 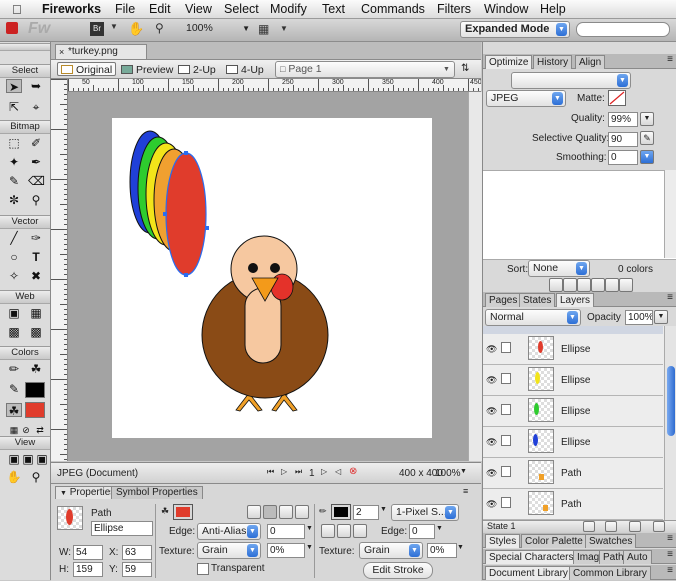 I want to click on pen-tool-icon: ✑, so click(x=36, y=238).